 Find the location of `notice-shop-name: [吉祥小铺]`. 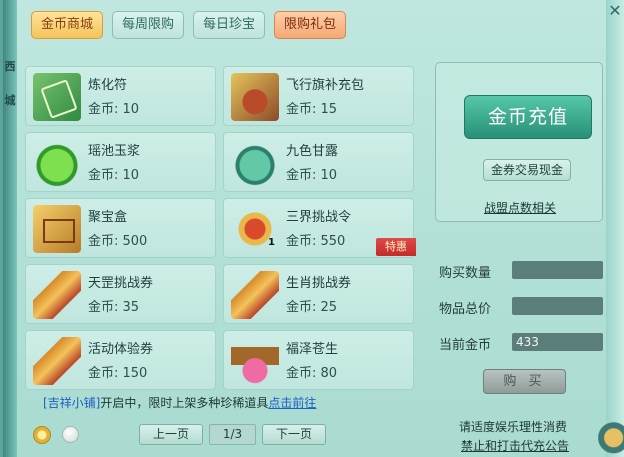

notice-shop-name: [吉祥小铺] is located at coordinates (72, 403).